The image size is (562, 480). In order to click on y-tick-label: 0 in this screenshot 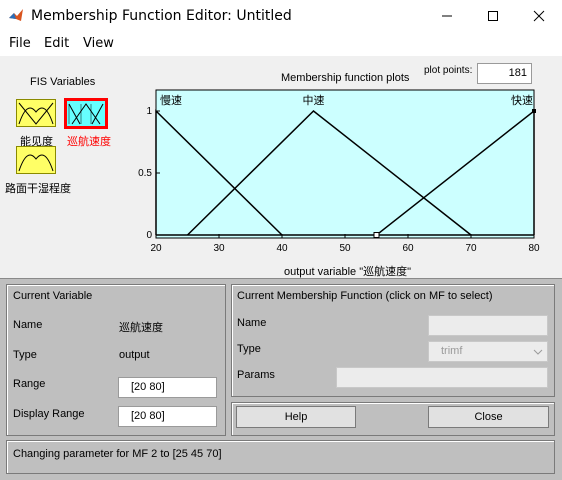, I will do `click(149, 235)`.